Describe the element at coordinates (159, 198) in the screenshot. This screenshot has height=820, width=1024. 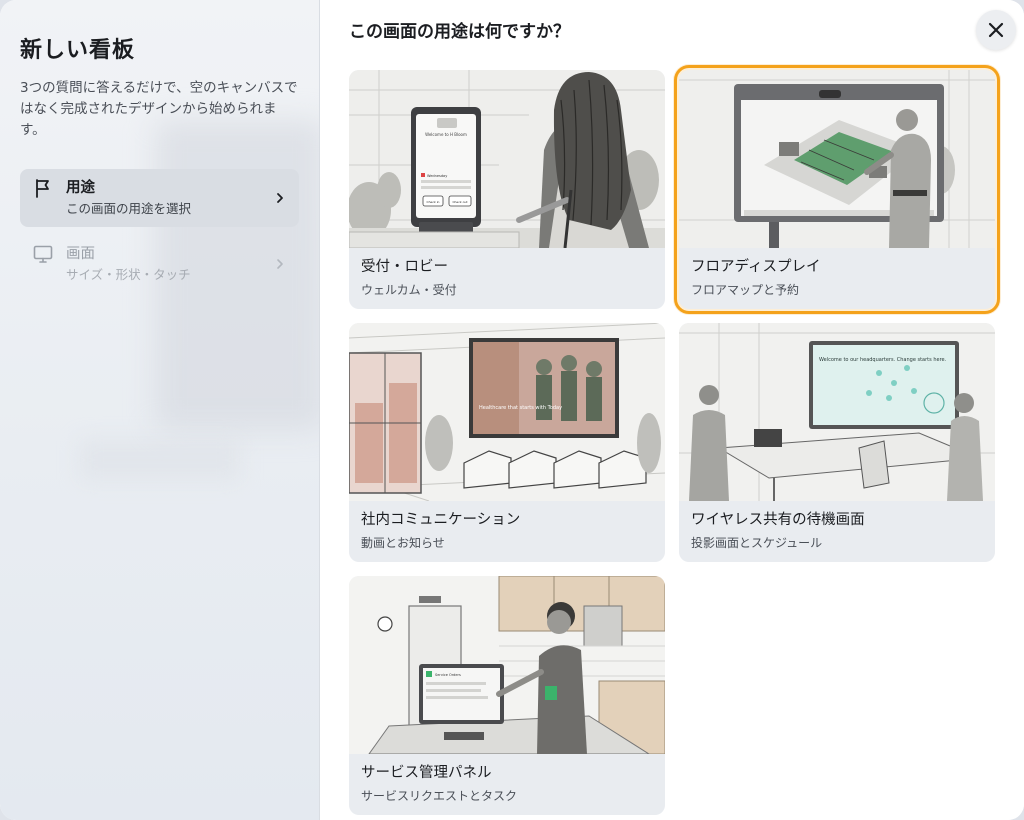
I see `step-purpose: 用途 この画面の用途を選択` at that location.